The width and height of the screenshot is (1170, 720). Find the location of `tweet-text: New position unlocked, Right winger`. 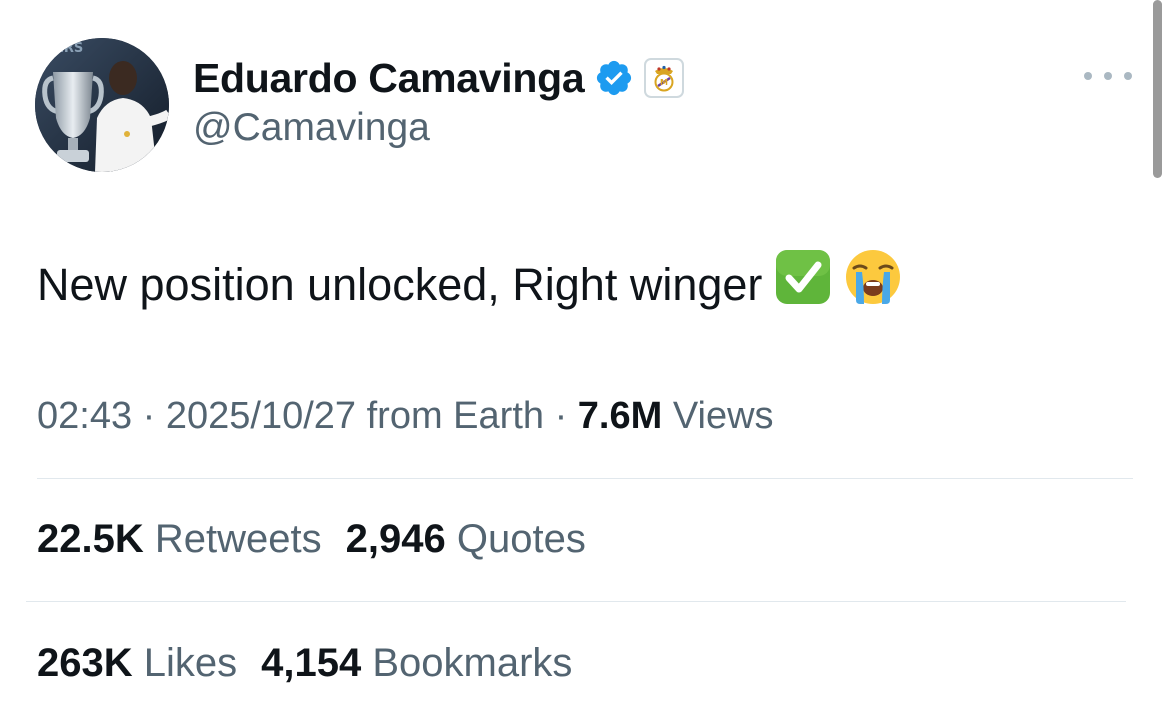

tweet-text: New position unlocked, Right winger is located at coordinates (469, 284).